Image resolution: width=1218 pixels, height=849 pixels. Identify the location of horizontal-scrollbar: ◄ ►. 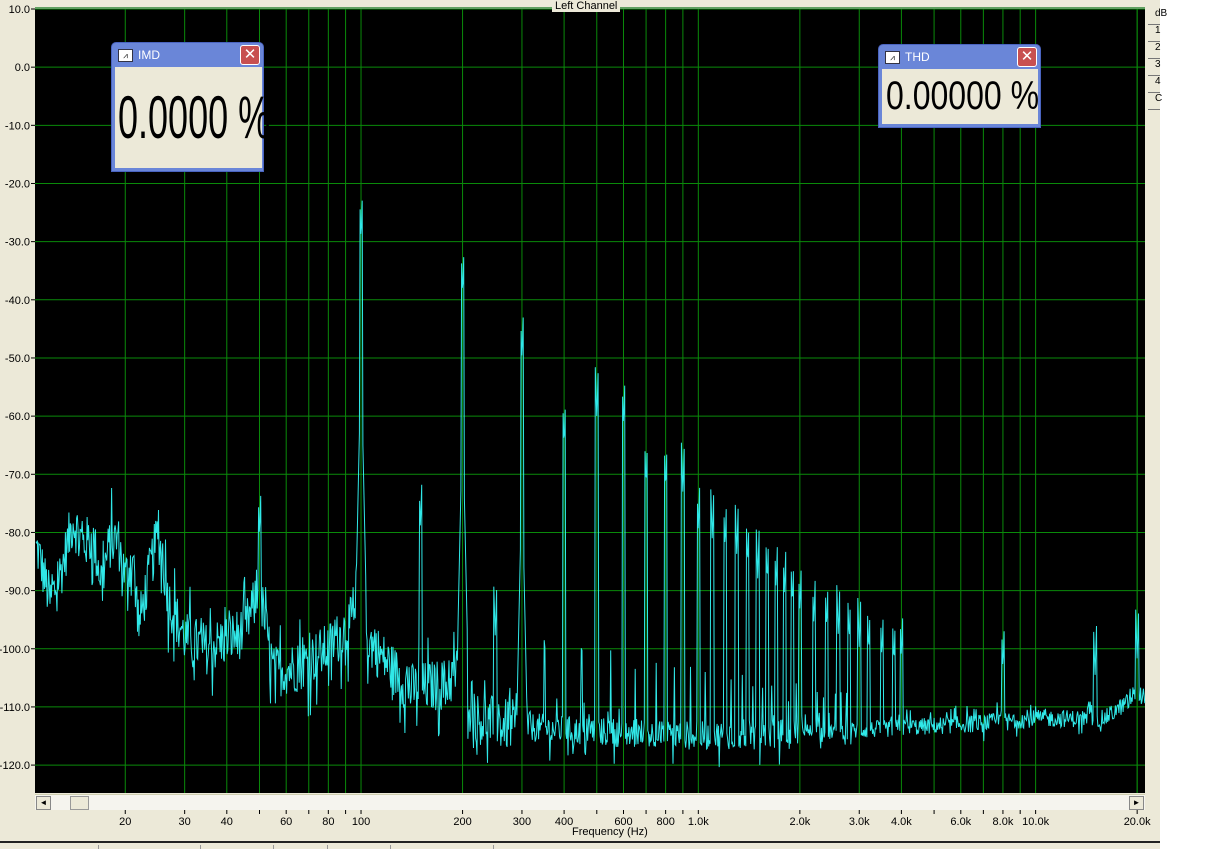
(590, 802).